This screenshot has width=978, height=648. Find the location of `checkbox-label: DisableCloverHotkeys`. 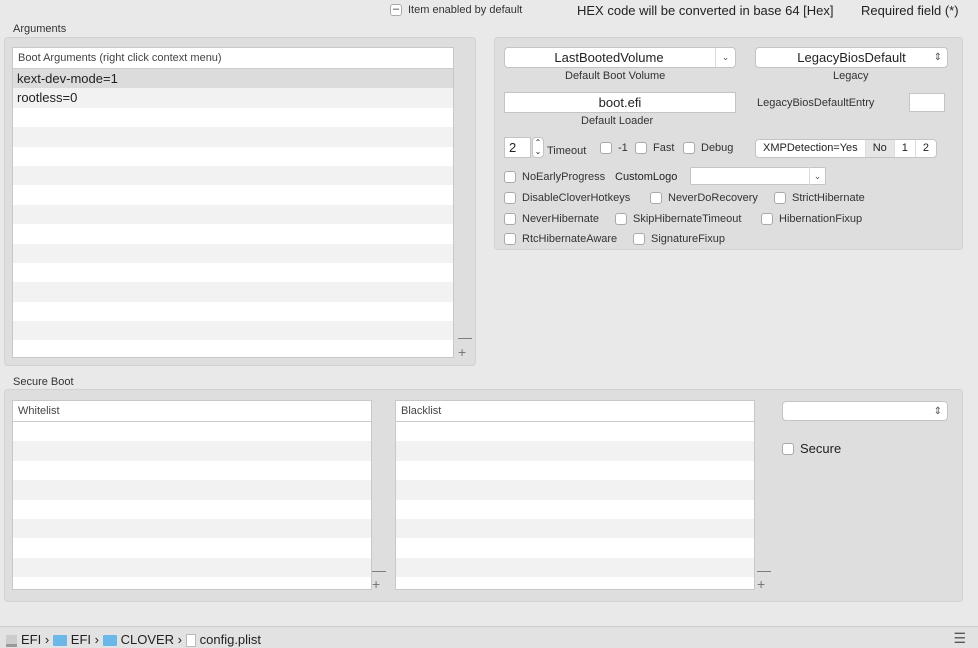

checkbox-label: DisableCloverHotkeys is located at coordinates (576, 198).